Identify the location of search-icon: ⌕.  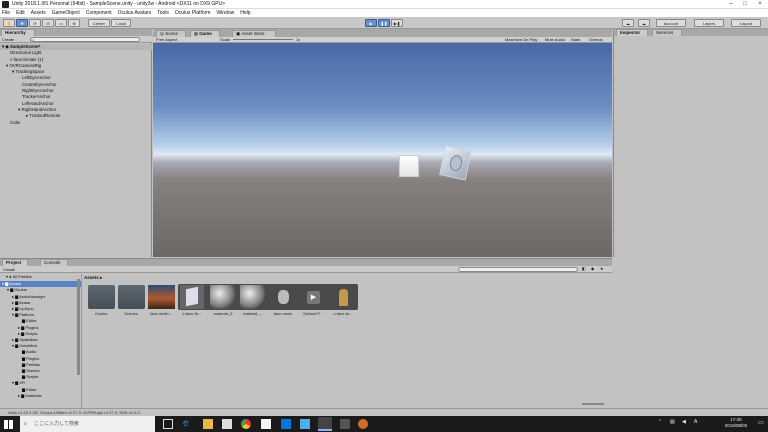
(25, 424).